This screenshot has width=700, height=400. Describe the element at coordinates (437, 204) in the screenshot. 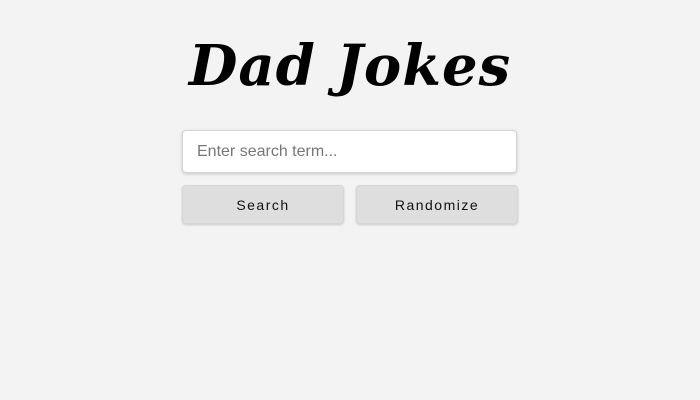

I see `randomize-button: Randomize` at that location.